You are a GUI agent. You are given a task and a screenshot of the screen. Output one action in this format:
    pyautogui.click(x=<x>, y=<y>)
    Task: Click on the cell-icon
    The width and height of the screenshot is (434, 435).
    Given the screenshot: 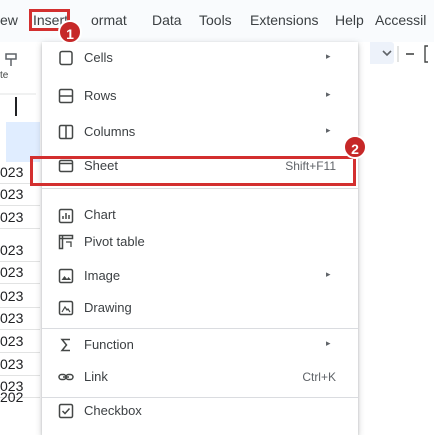 What is the action you would take?
    pyautogui.click(x=66, y=58)
    